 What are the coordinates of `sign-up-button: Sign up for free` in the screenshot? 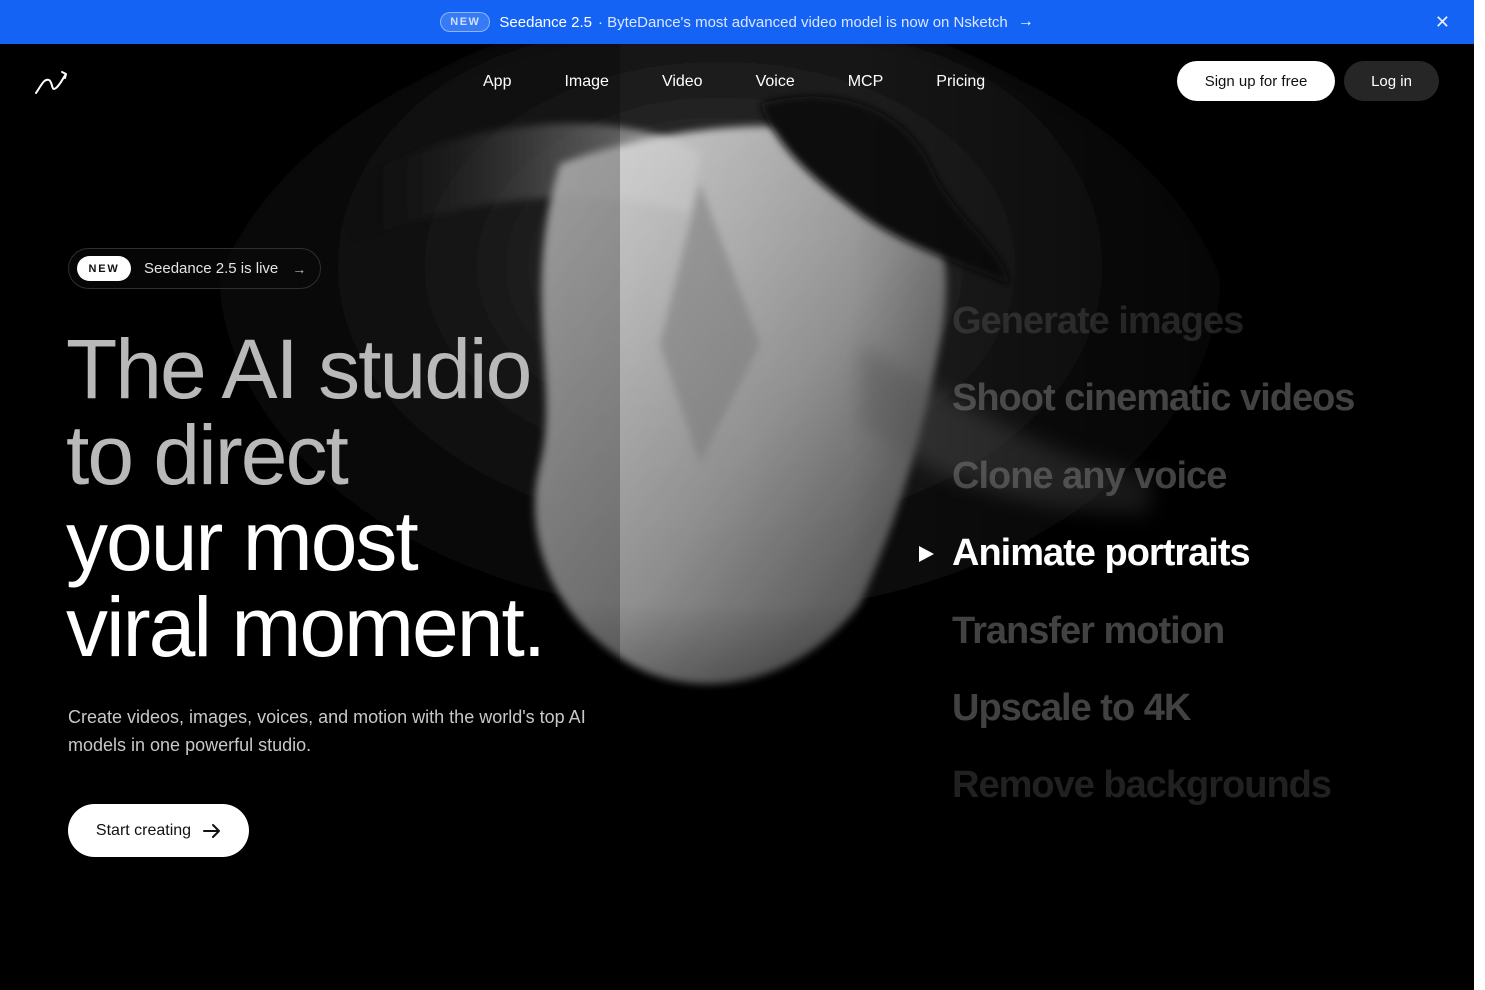 It's located at (1256, 81).